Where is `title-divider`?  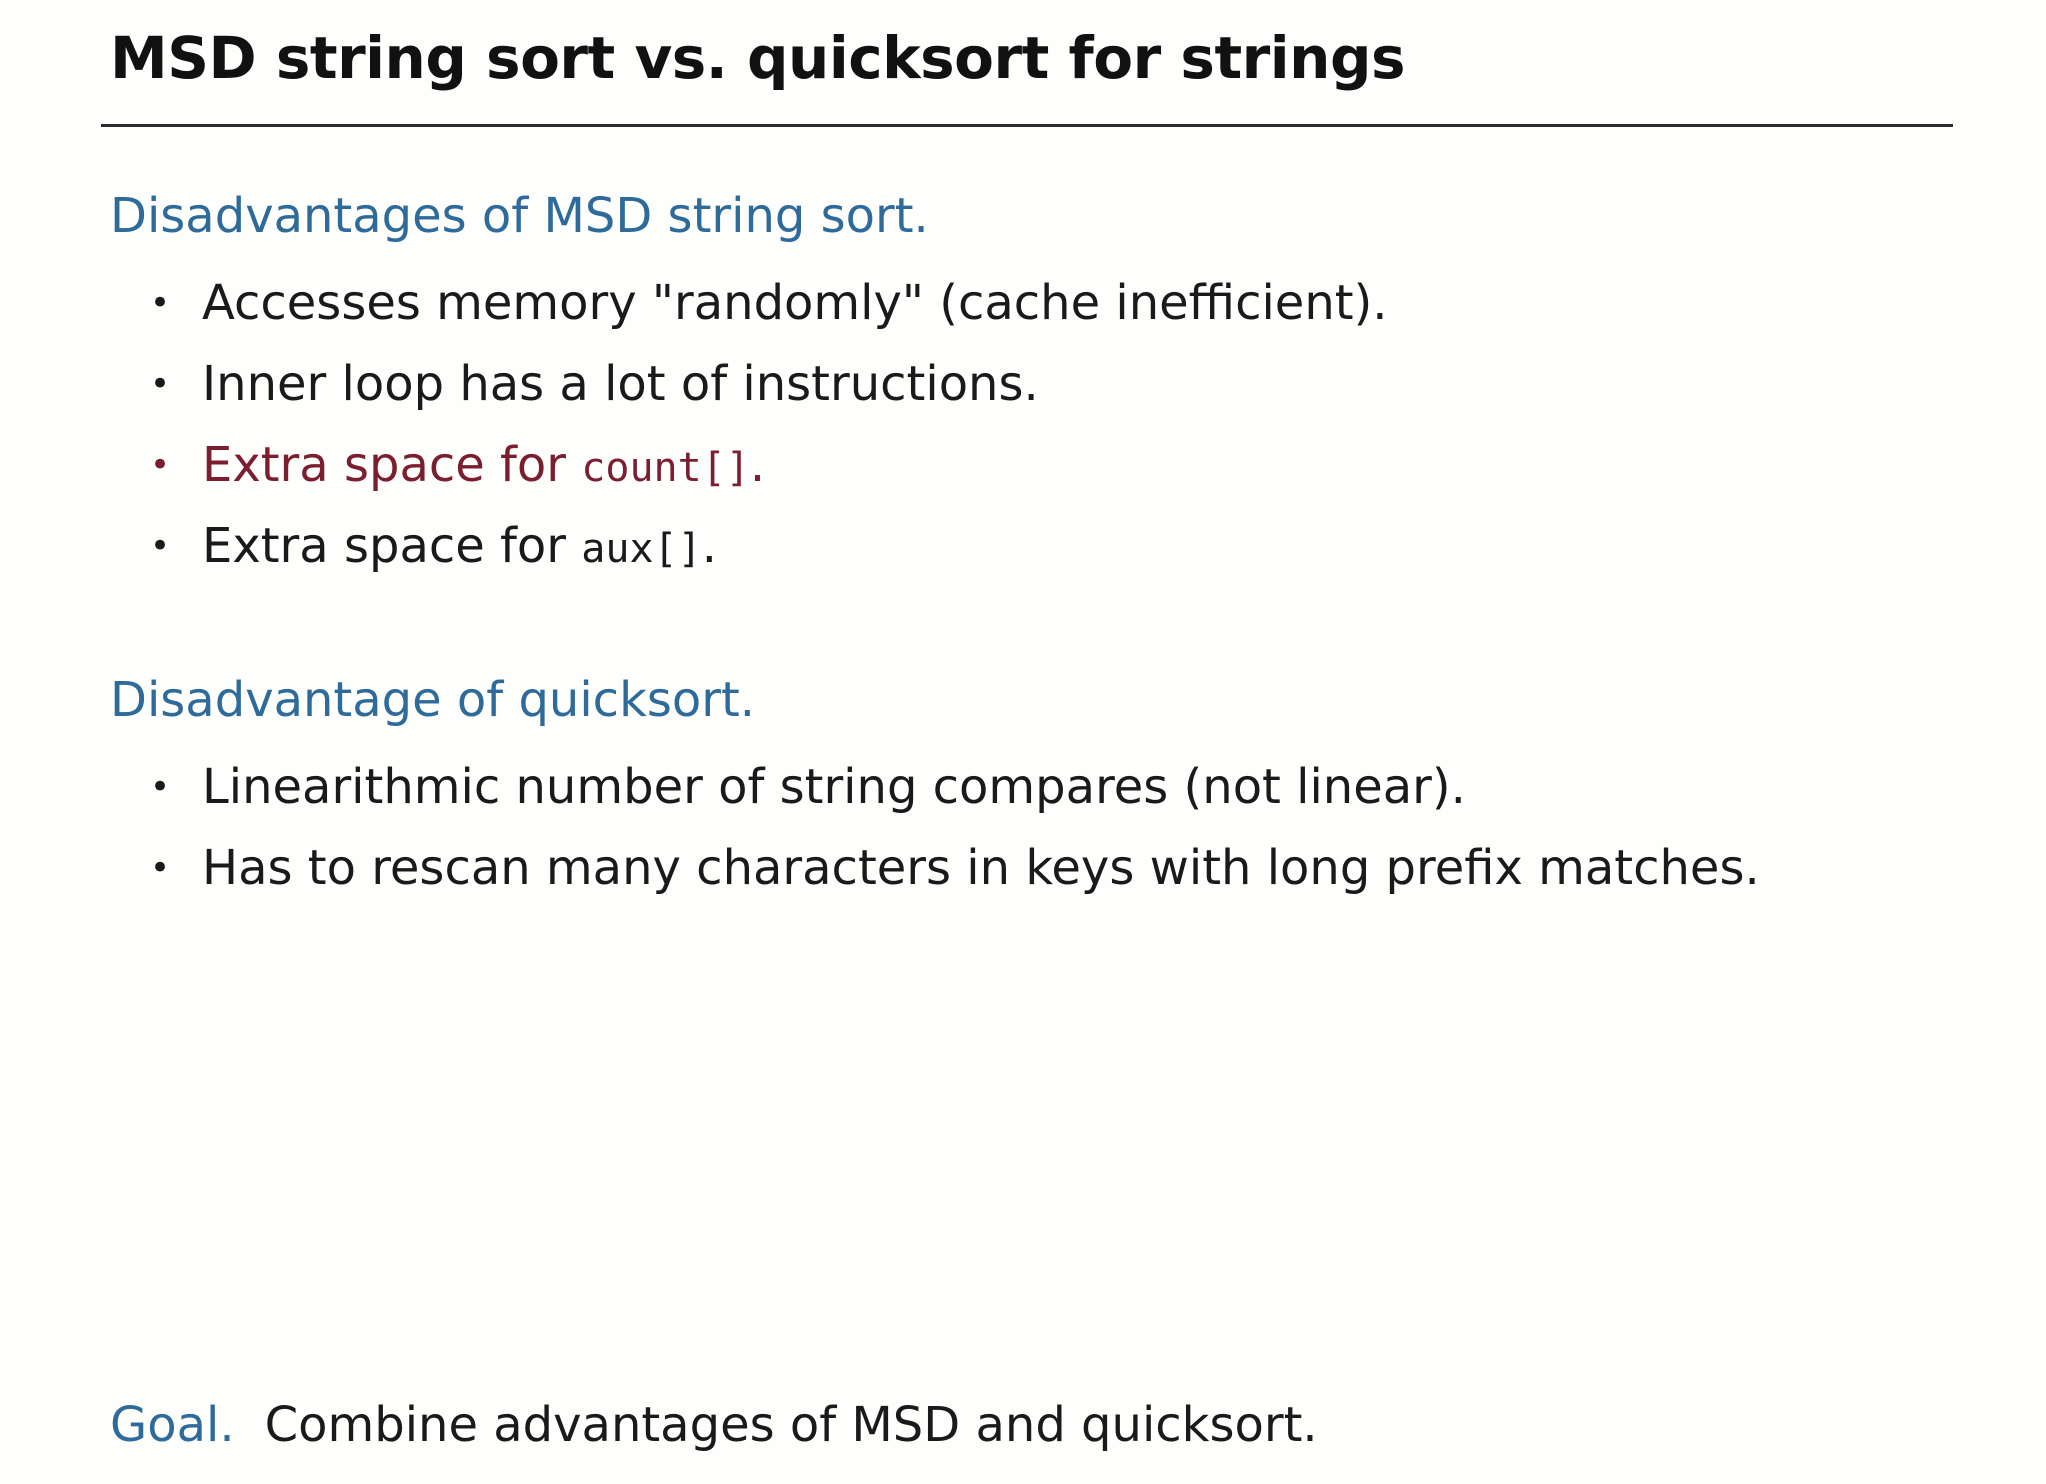
title-divider is located at coordinates (1027, 125).